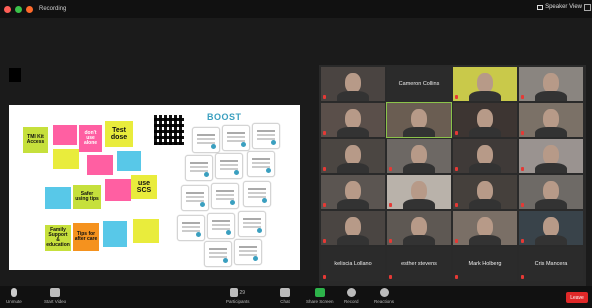 Image resolution: width=592 pixels, height=308 pixels. I want to click on participant-tile-active-speaker, so click(419, 120).